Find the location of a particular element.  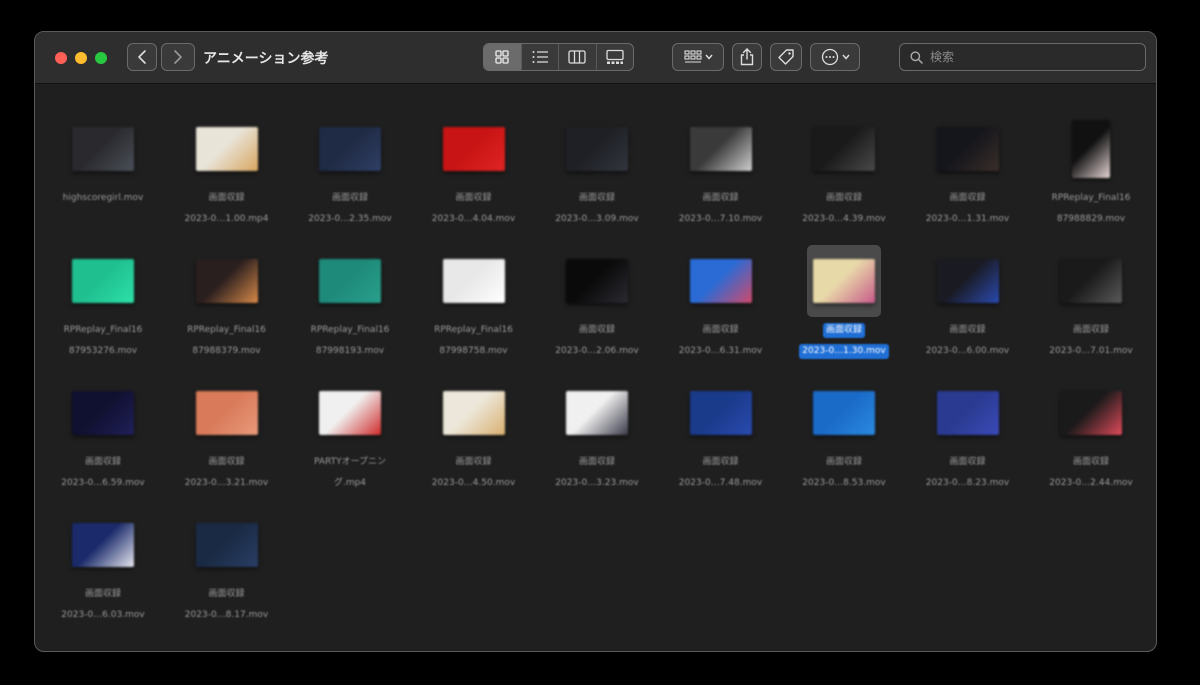

file-name-label: PARTYオープニン グ.mp4 is located at coordinates (350, 476).